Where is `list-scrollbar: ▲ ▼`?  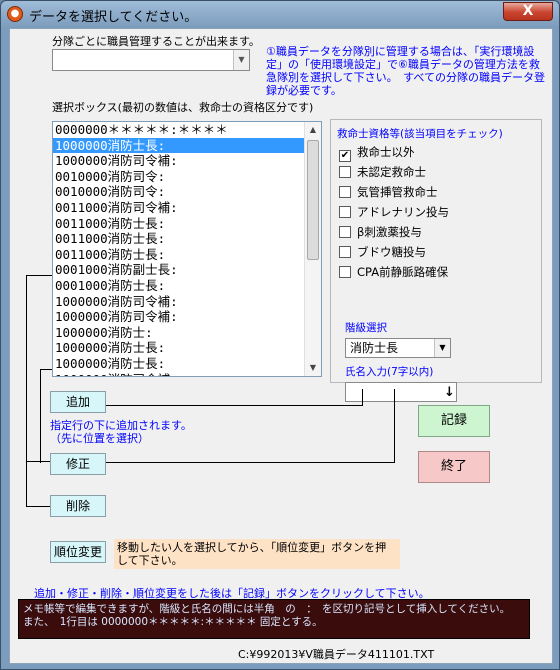 list-scrollbar: ▲ ▼ is located at coordinates (312, 249).